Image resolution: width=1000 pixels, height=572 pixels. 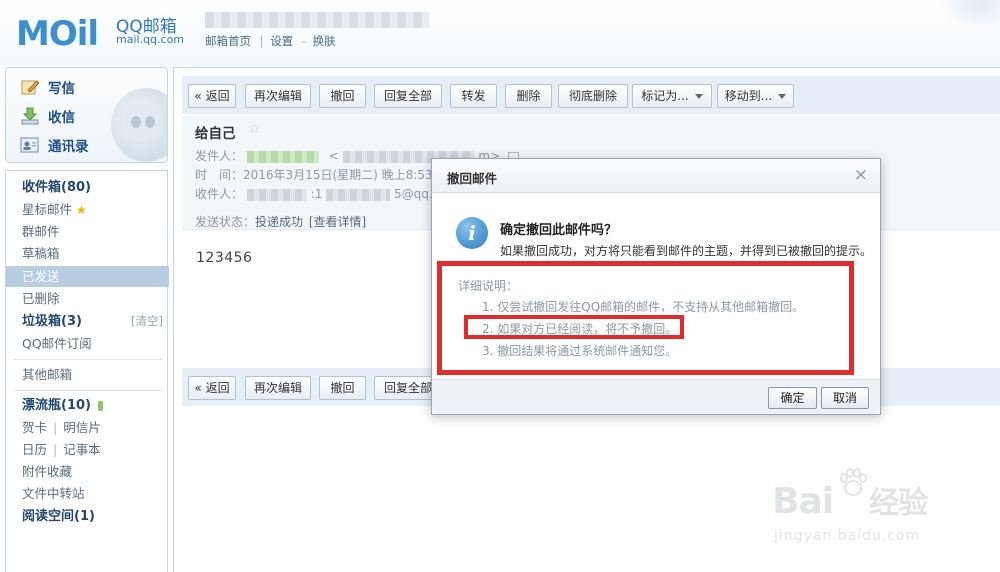 What do you see at coordinates (224, 258) in the screenshot?
I see `mail-body: 123456` at bounding box center [224, 258].